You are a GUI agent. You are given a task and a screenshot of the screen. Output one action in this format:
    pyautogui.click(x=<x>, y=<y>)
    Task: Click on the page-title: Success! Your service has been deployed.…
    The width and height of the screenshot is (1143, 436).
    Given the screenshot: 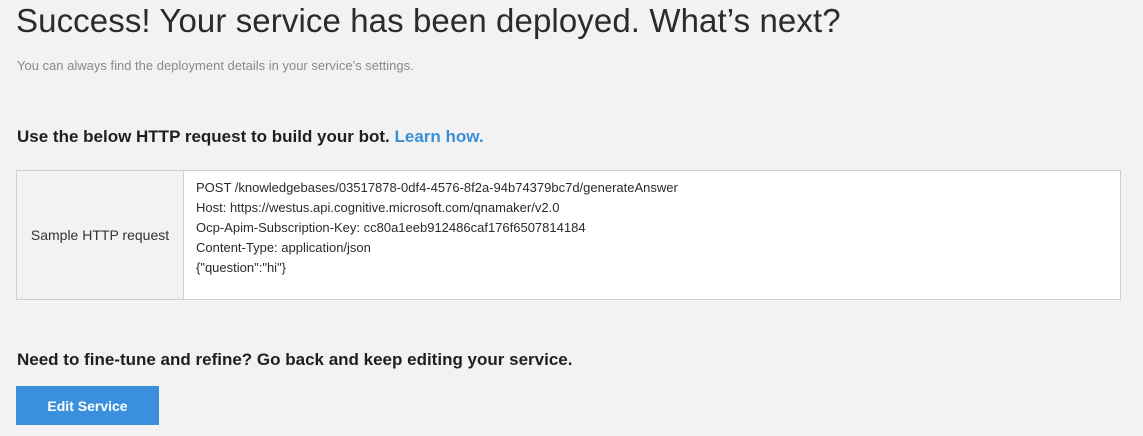 What is the action you would take?
    pyautogui.click(x=428, y=20)
    